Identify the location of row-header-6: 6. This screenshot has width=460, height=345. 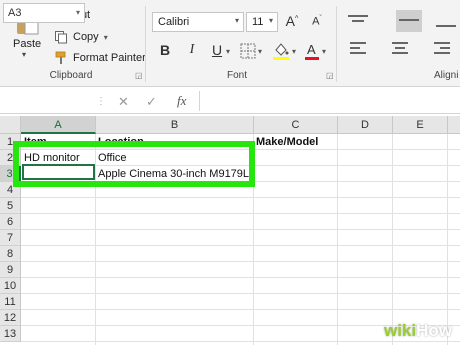
(10, 222).